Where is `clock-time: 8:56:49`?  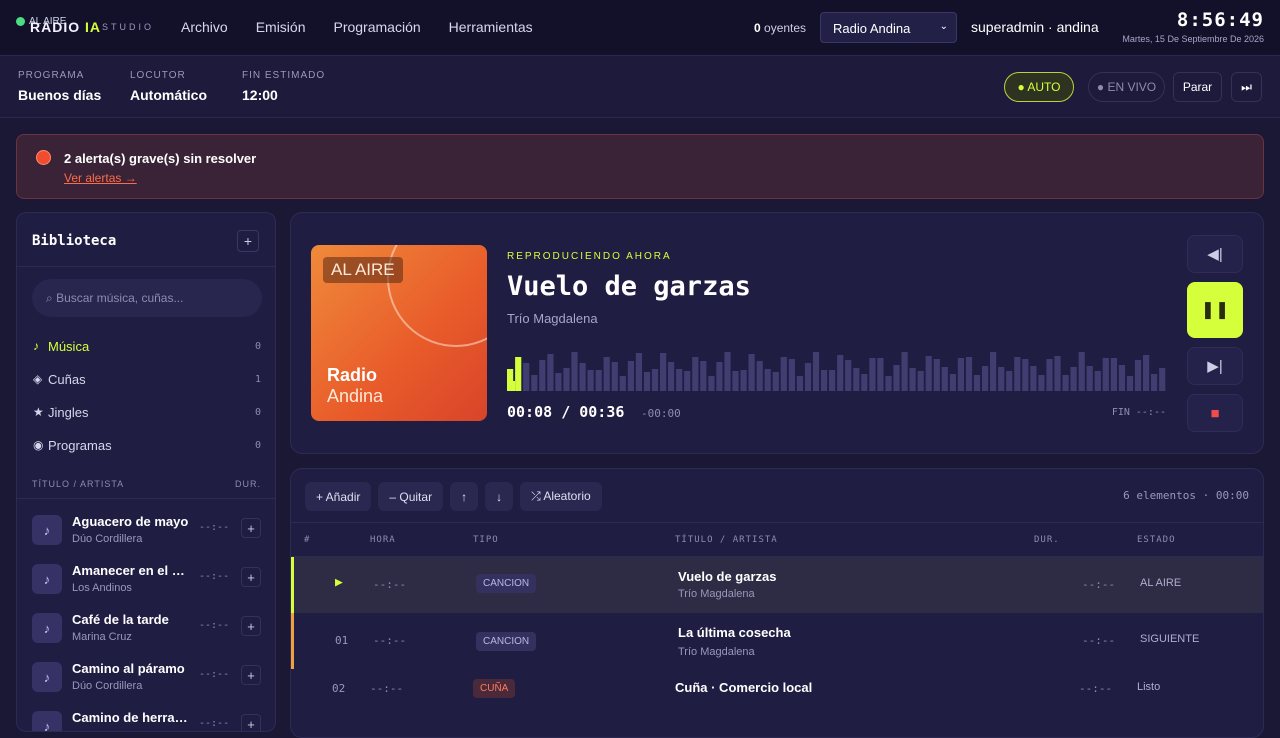 clock-time: 8:56:49 is located at coordinates (1220, 20).